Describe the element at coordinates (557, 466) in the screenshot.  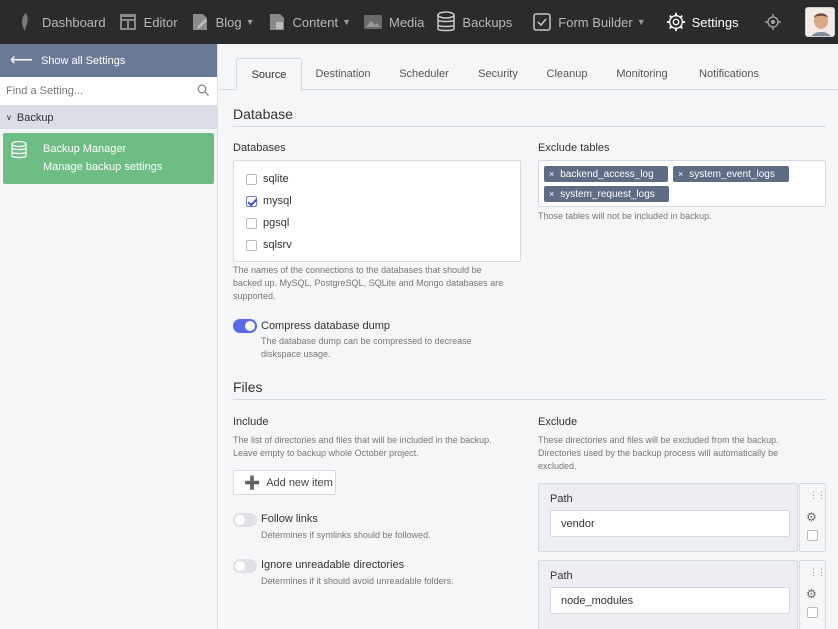
I see `exclude-files-help: excluded.` at that location.